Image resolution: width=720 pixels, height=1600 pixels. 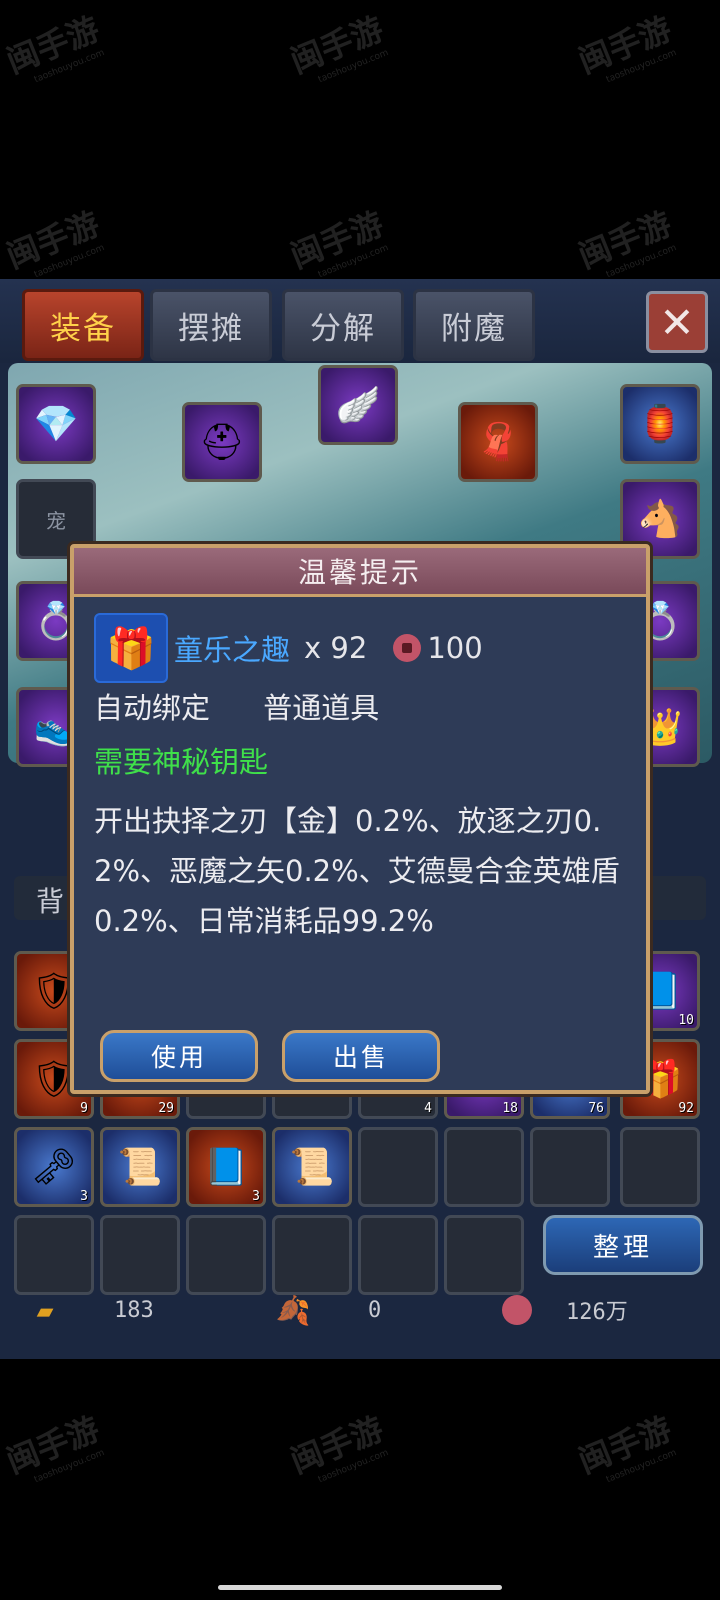 What do you see at coordinates (375, 1310) in the screenshot?
I see `leaf-amount: 0` at bounding box center [375, 1310].